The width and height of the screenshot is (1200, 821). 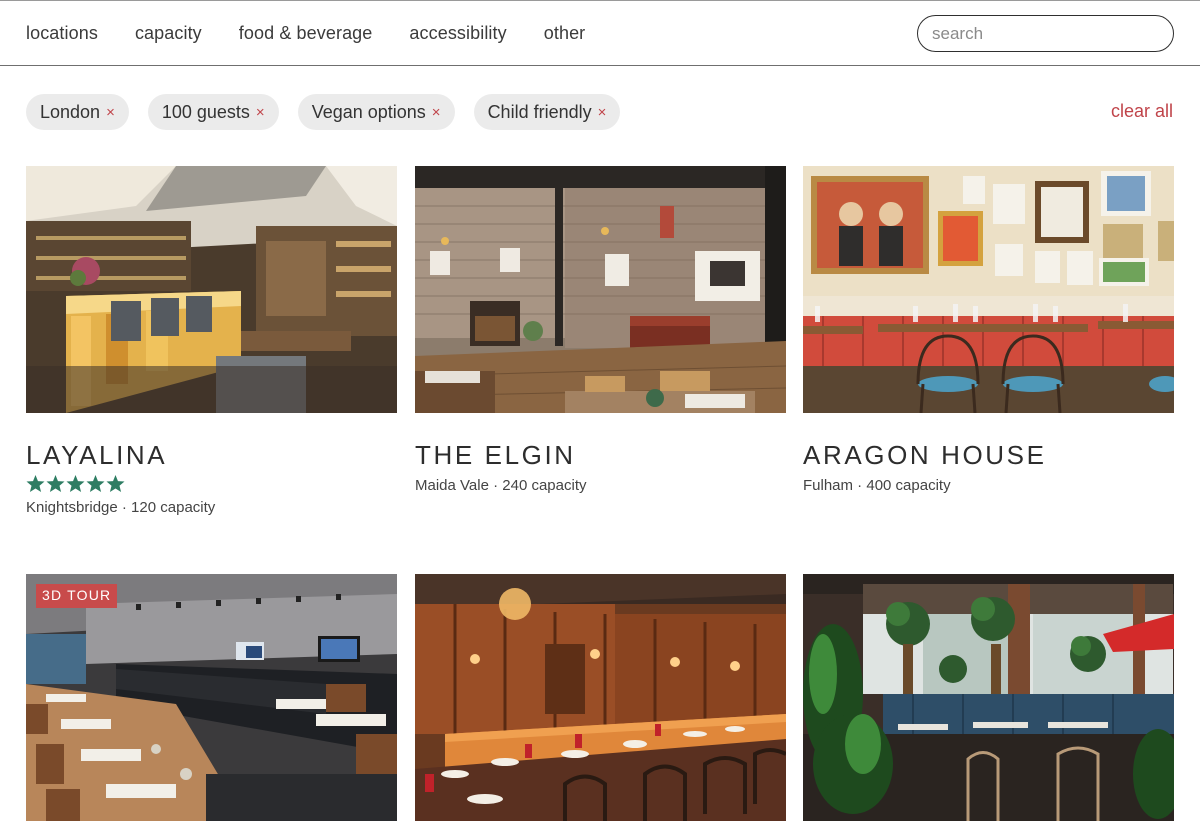 I want to click on venue-card: THE ELGIN Maida Vale · 240 capacity, so click(x=600, y=330).